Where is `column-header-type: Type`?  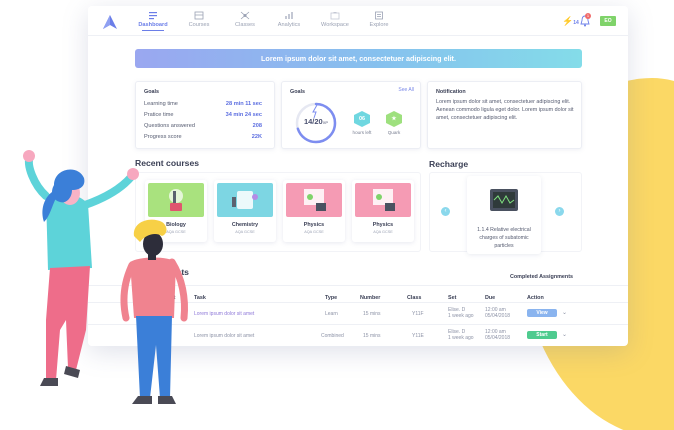 column-header-type: Type is located at coordinates (331, 298).